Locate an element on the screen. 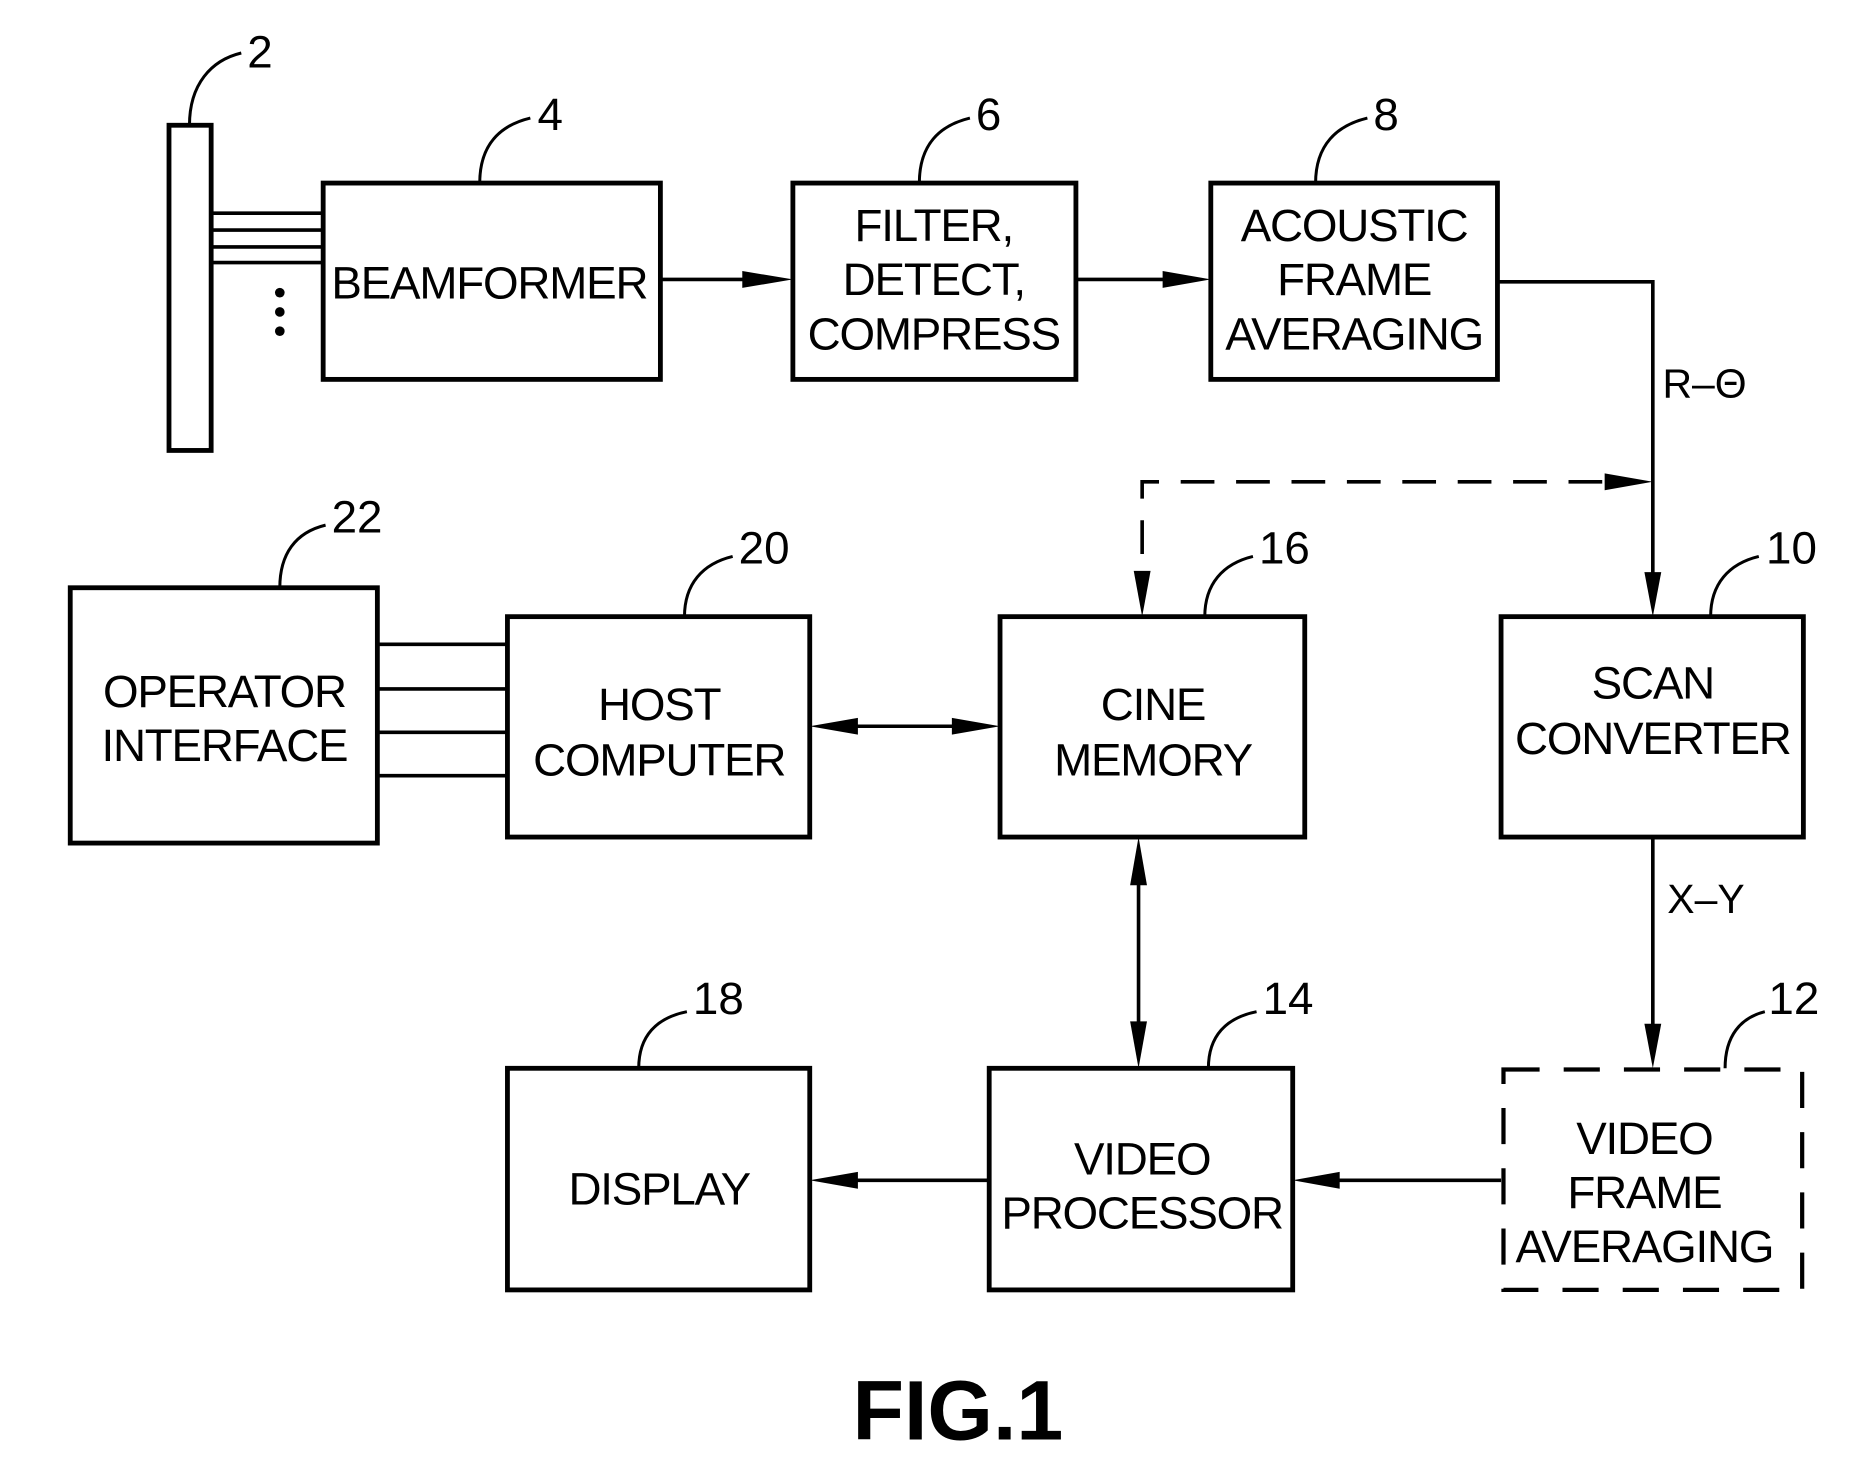  ref-8: 8 is located at coordinates (1385, 114).